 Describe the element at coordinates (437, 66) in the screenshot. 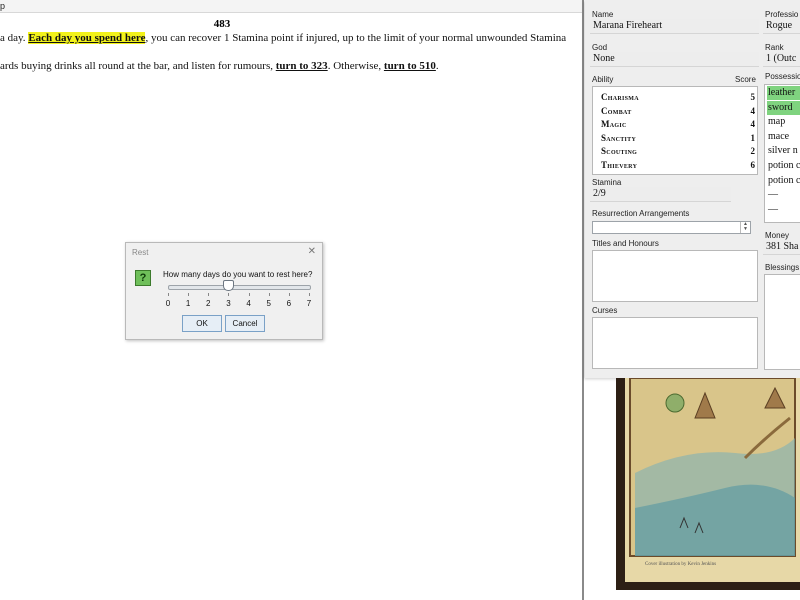

I see `story-text: .` at that location.